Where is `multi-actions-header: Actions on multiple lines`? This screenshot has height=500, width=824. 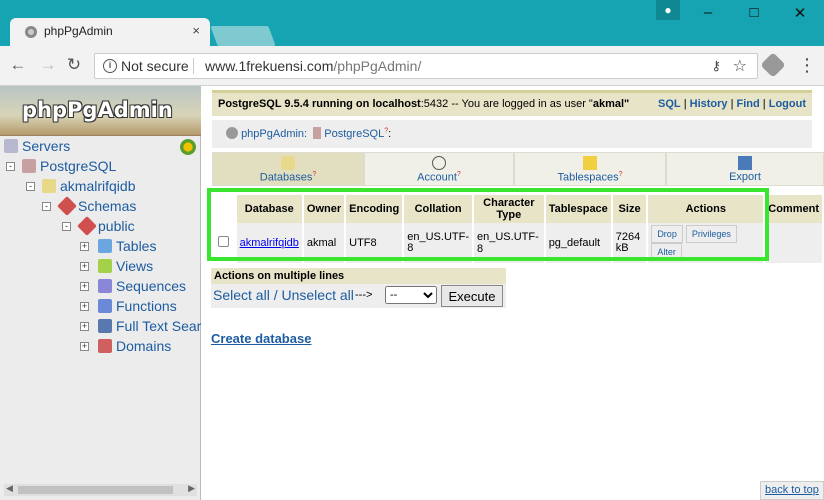 multi-actions-header: Actions on multiple lines is located at coordinates (358, 276).